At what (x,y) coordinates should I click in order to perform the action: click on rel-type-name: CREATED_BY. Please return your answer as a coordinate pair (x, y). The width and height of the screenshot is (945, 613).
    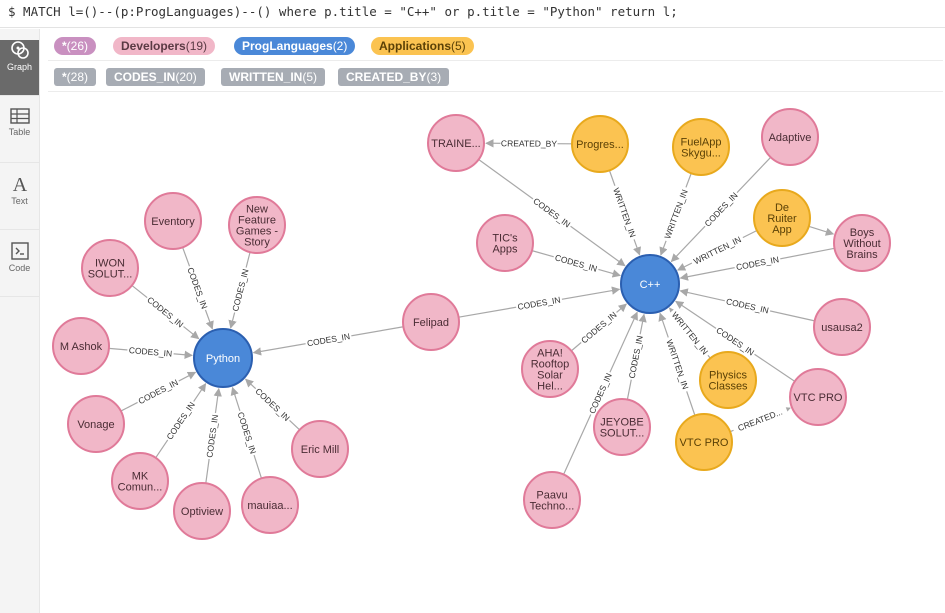
    Looking at the image, I should click on (386, 77).